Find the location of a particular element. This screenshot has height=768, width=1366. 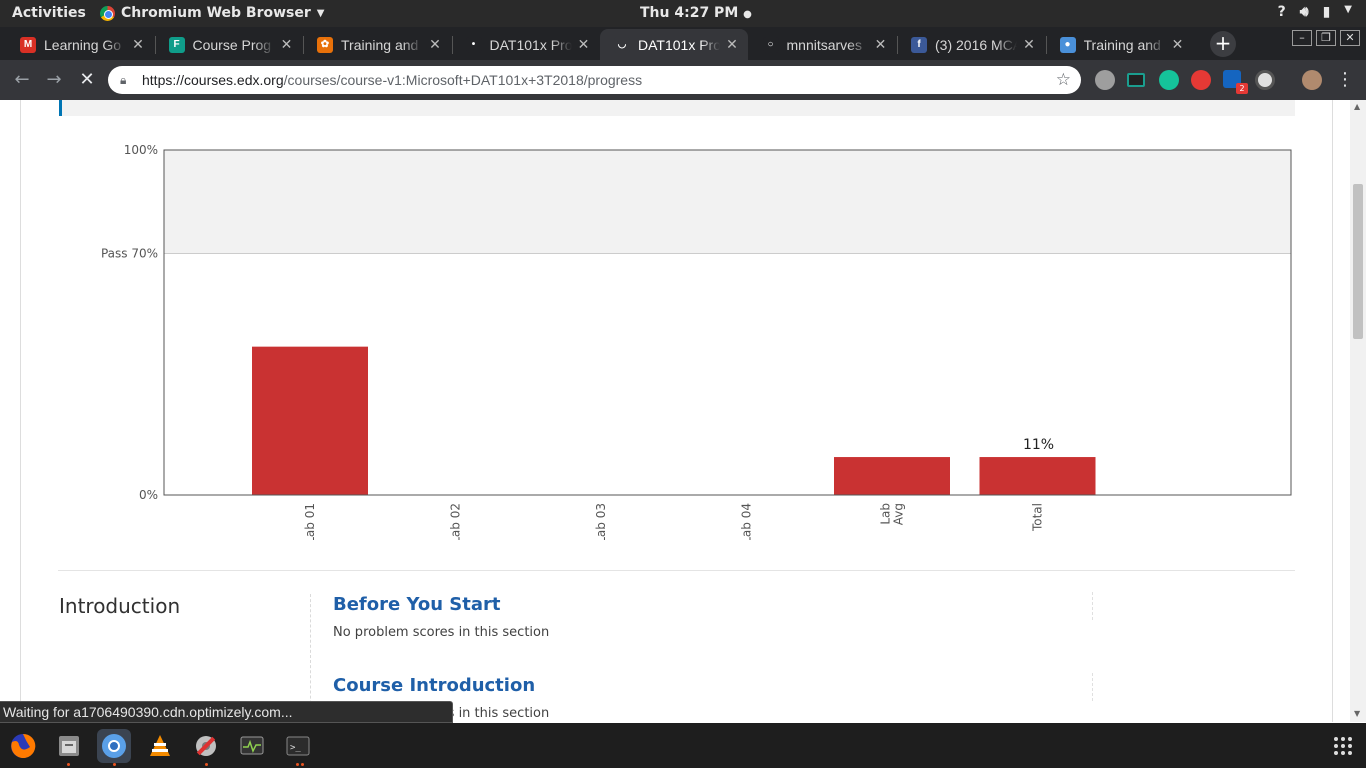

x-tick-label: Lab 01 is located at coordinates (310, 521).